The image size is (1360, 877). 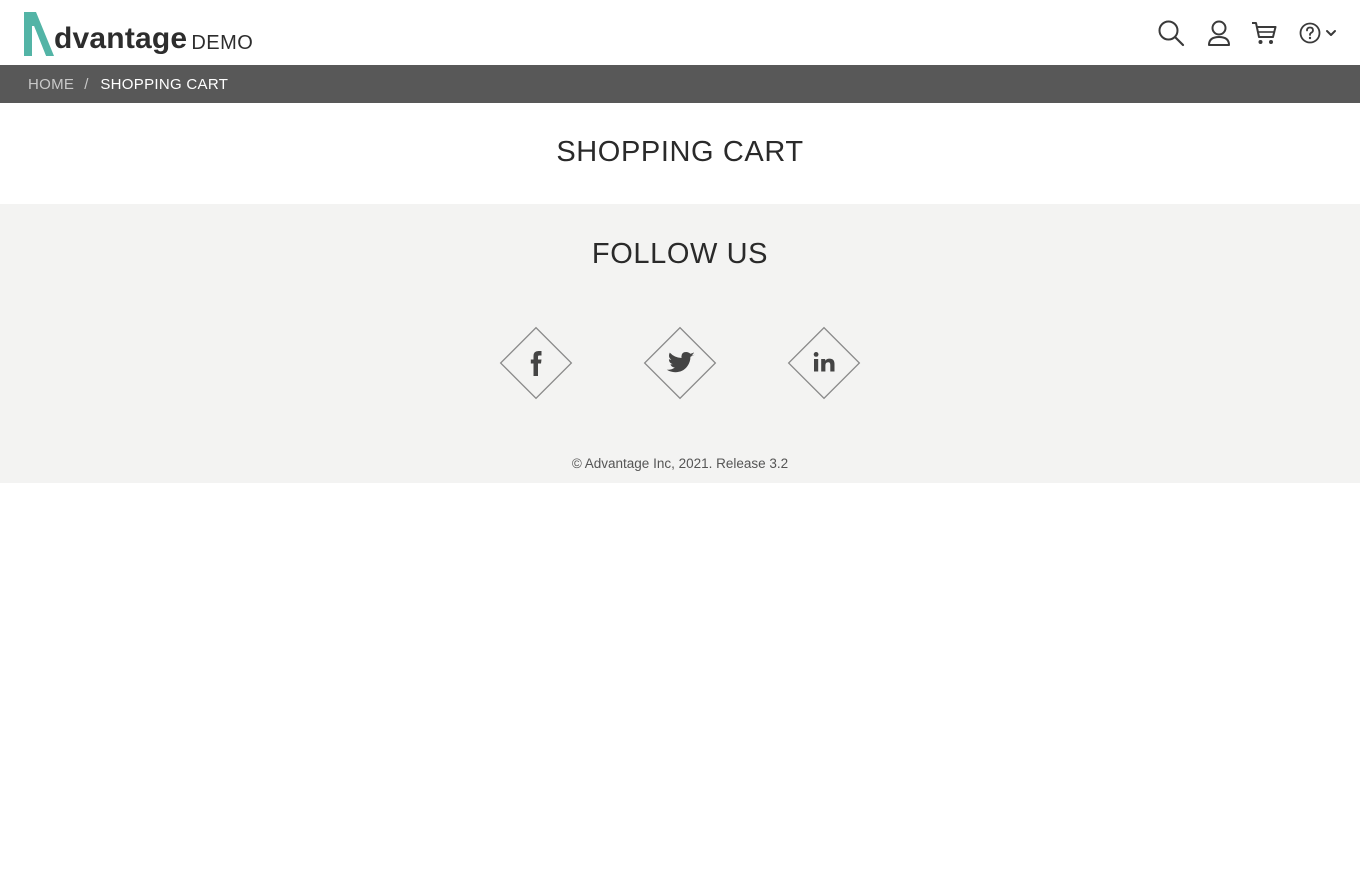 What do you see at coordinates (1310, 33) in the screenshot?
I see `help-icon` at bounding box center [1310, 33].